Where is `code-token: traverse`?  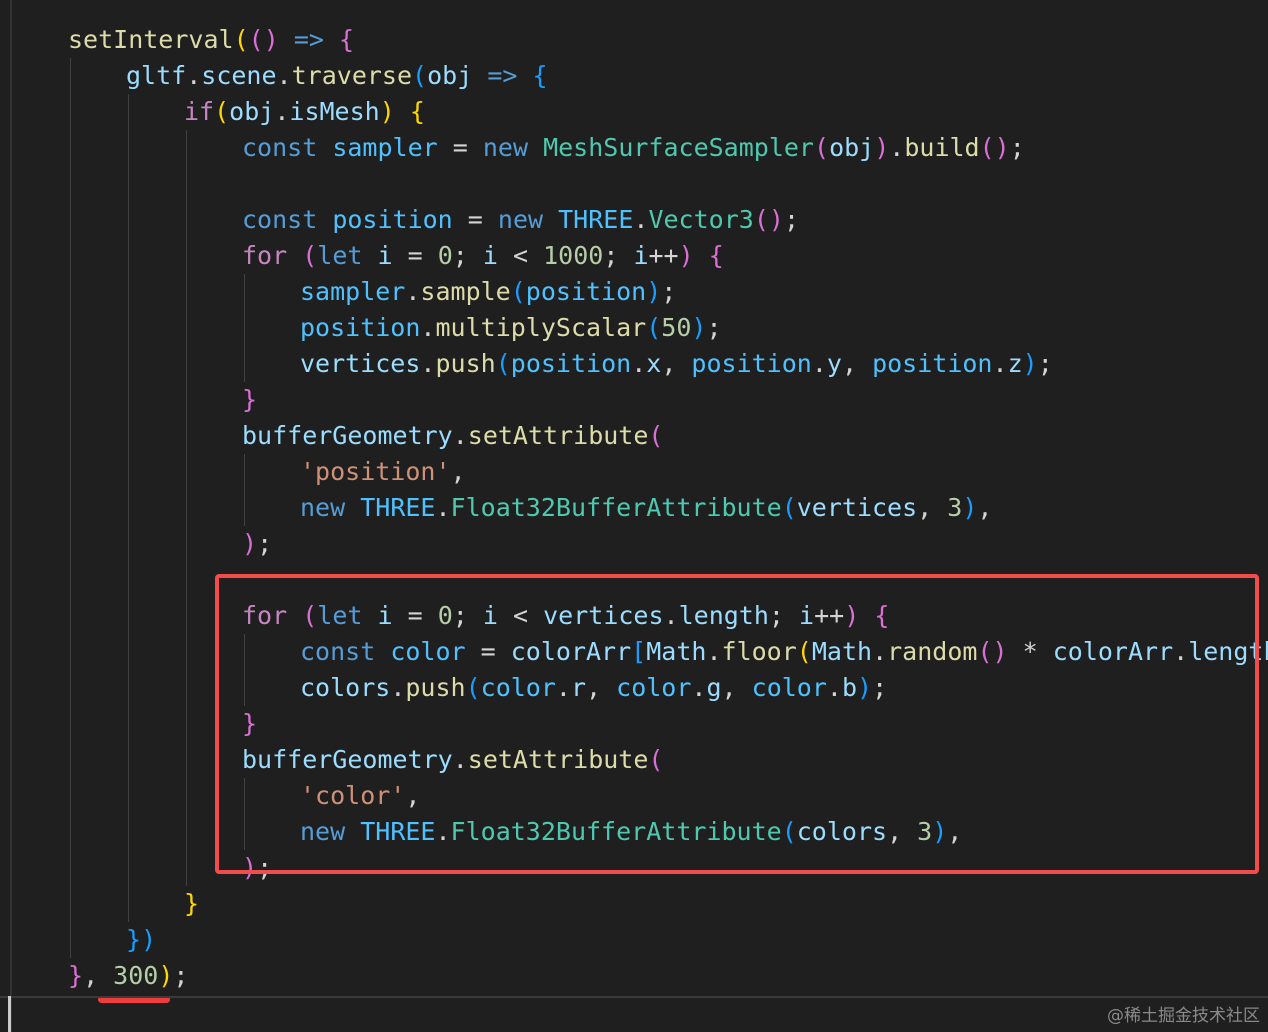 code-token: traverse is located at coordinates (352, 75).